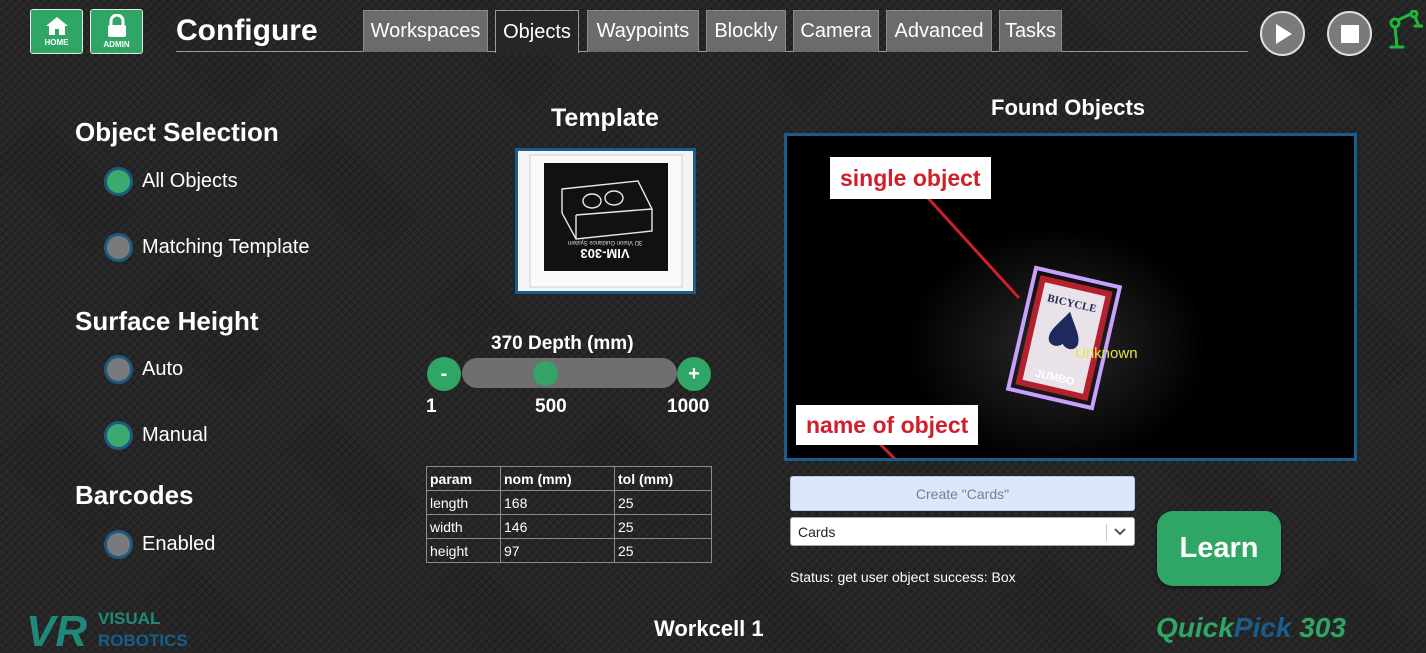  What do you see at coordinates (129, 618) in the screenshot?
I see `logo-top-text: VISUAL` at bounding box center [129, 618].